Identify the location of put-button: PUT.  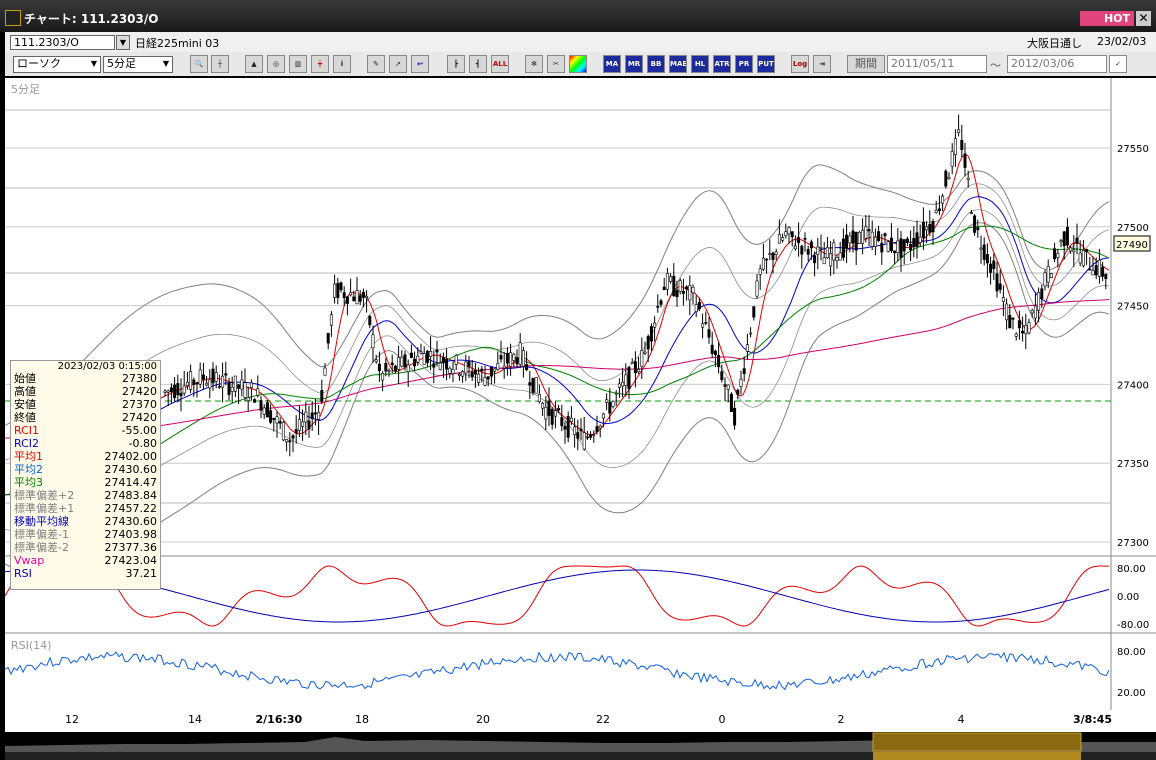
(766, 64).